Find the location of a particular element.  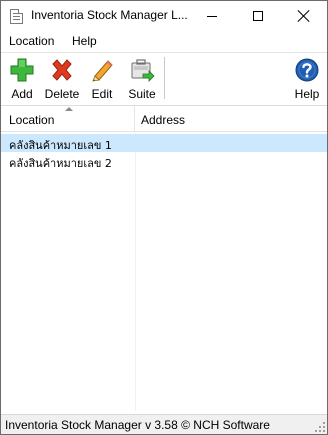

suite-button: Suite is located at coordinates (142, 80).